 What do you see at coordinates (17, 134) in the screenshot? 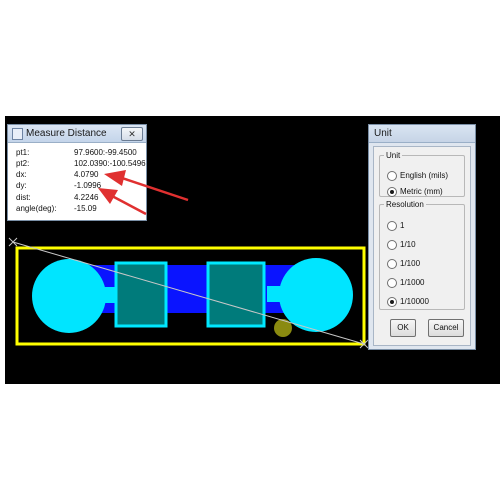
I see `app-icon` at bounding box center [17, 134].